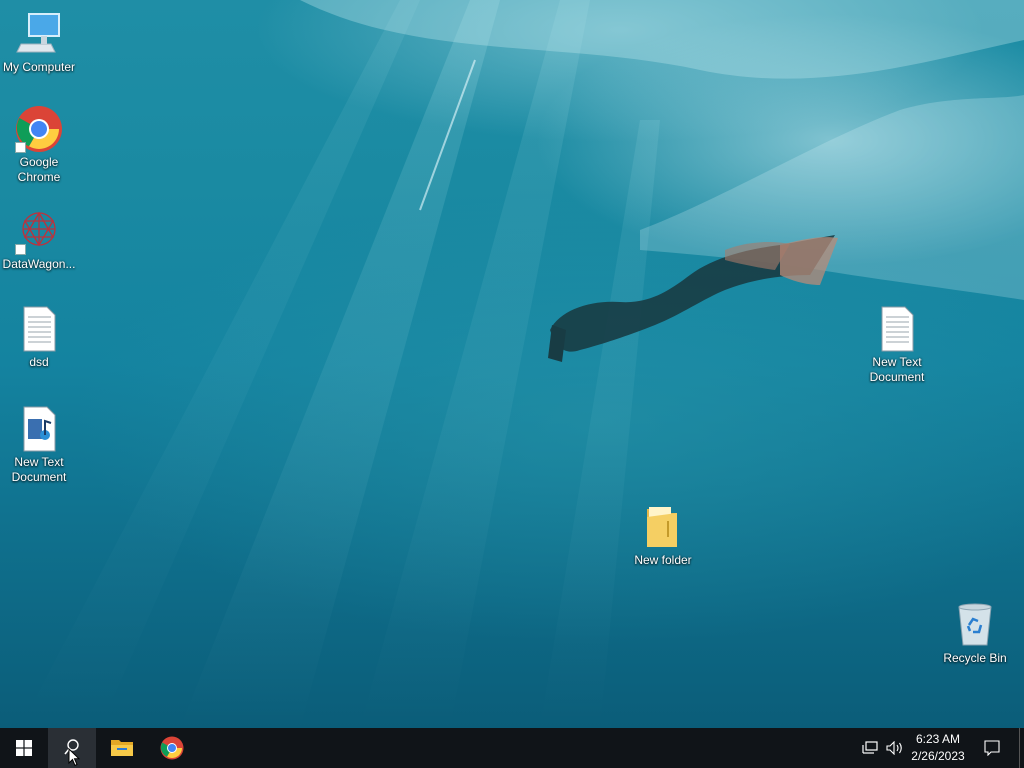  Describe the element at coordinates (39, 429) in the screenshot. I see `media-file-icon` at that location.